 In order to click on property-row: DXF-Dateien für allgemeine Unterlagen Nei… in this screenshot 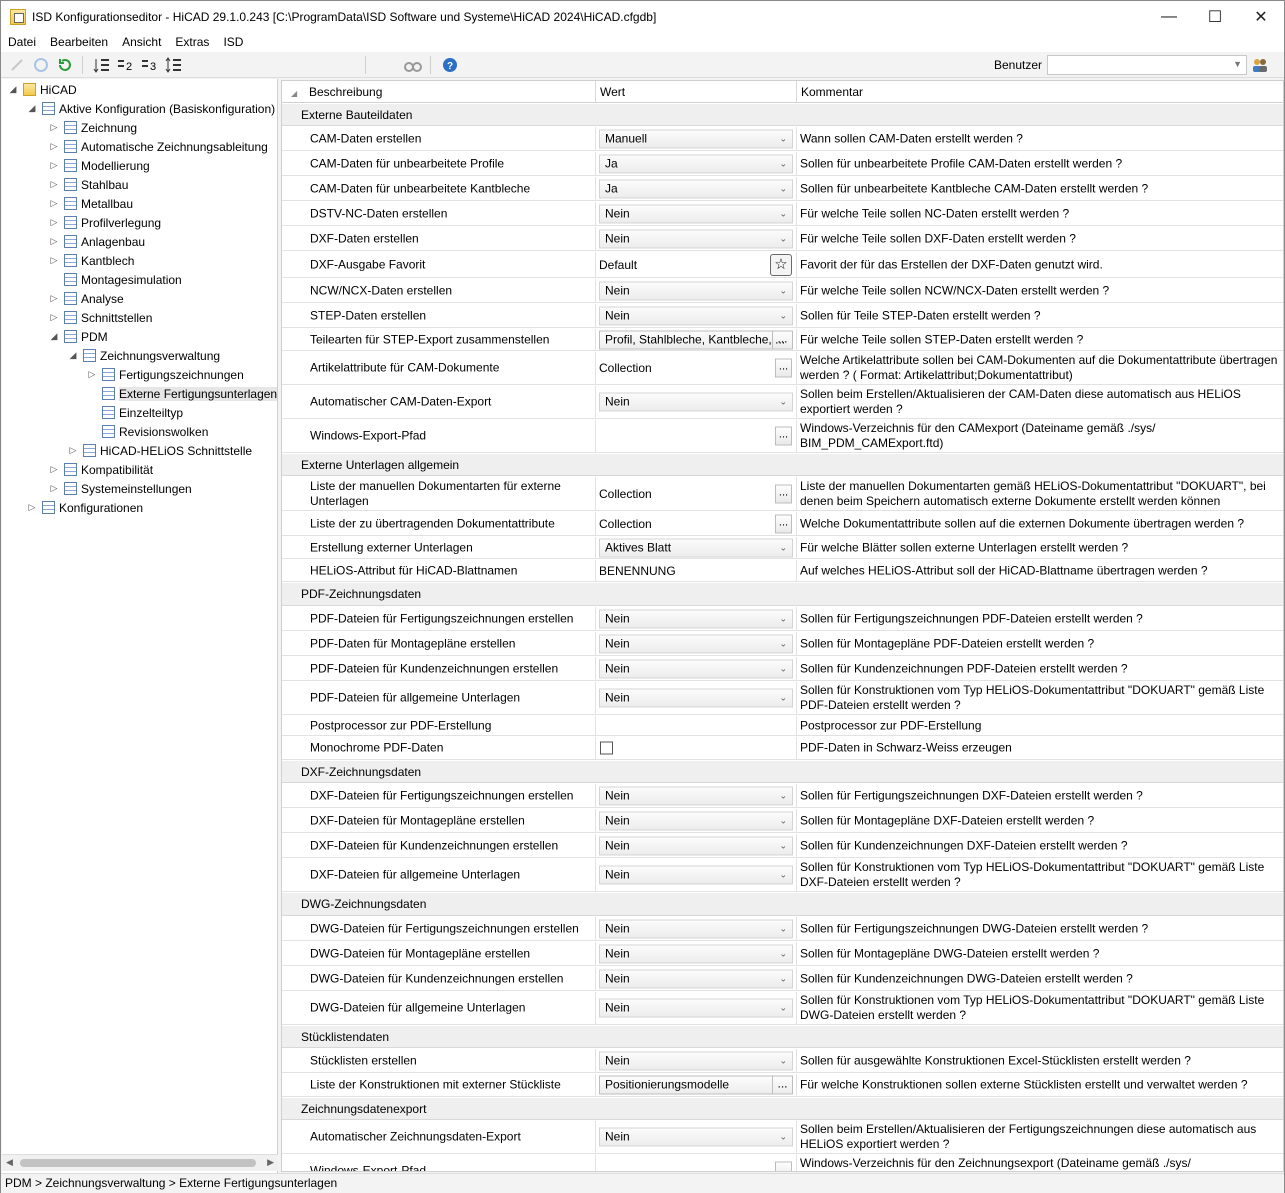, I will do `click(782, 875)`.